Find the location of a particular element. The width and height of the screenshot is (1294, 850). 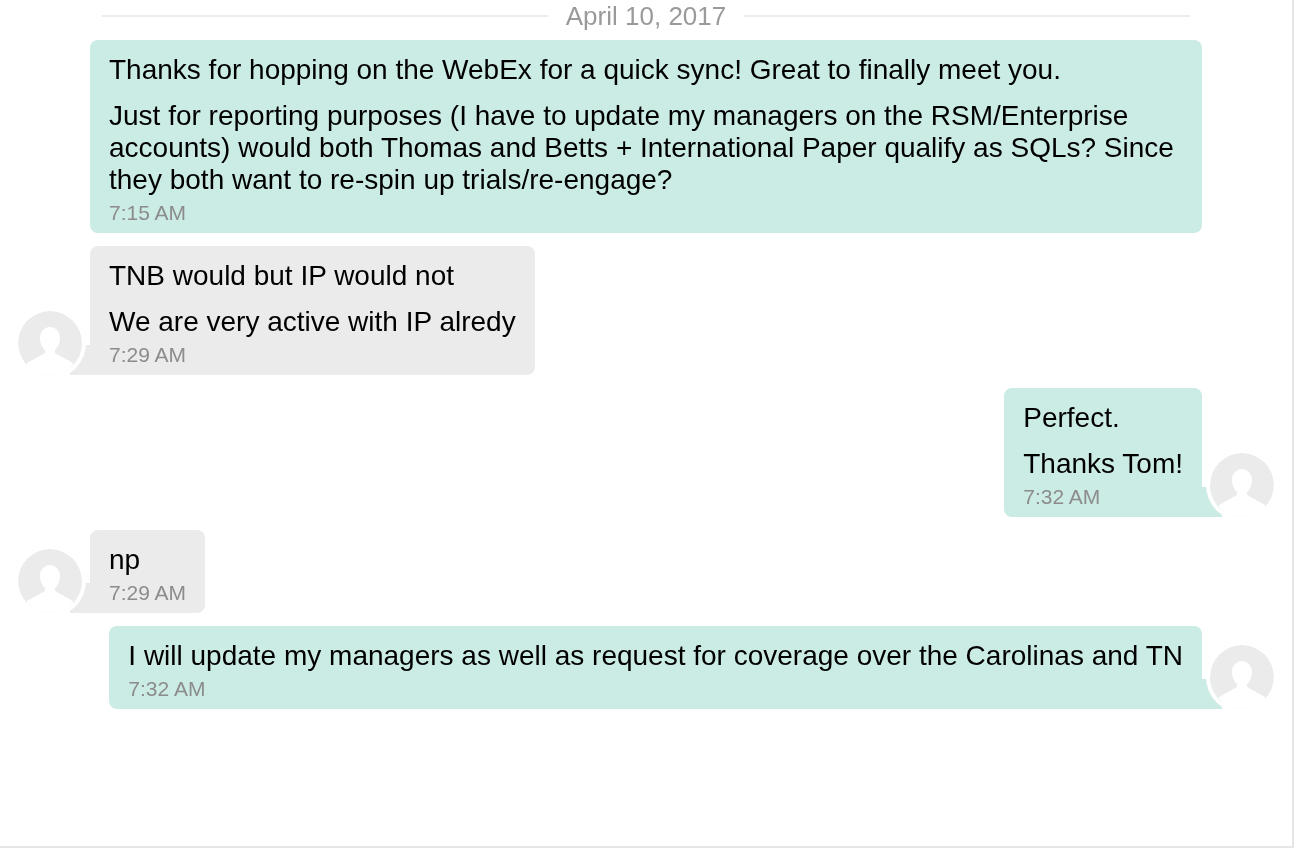

message-text: Perfect. is located at coordinates (1072, 418).